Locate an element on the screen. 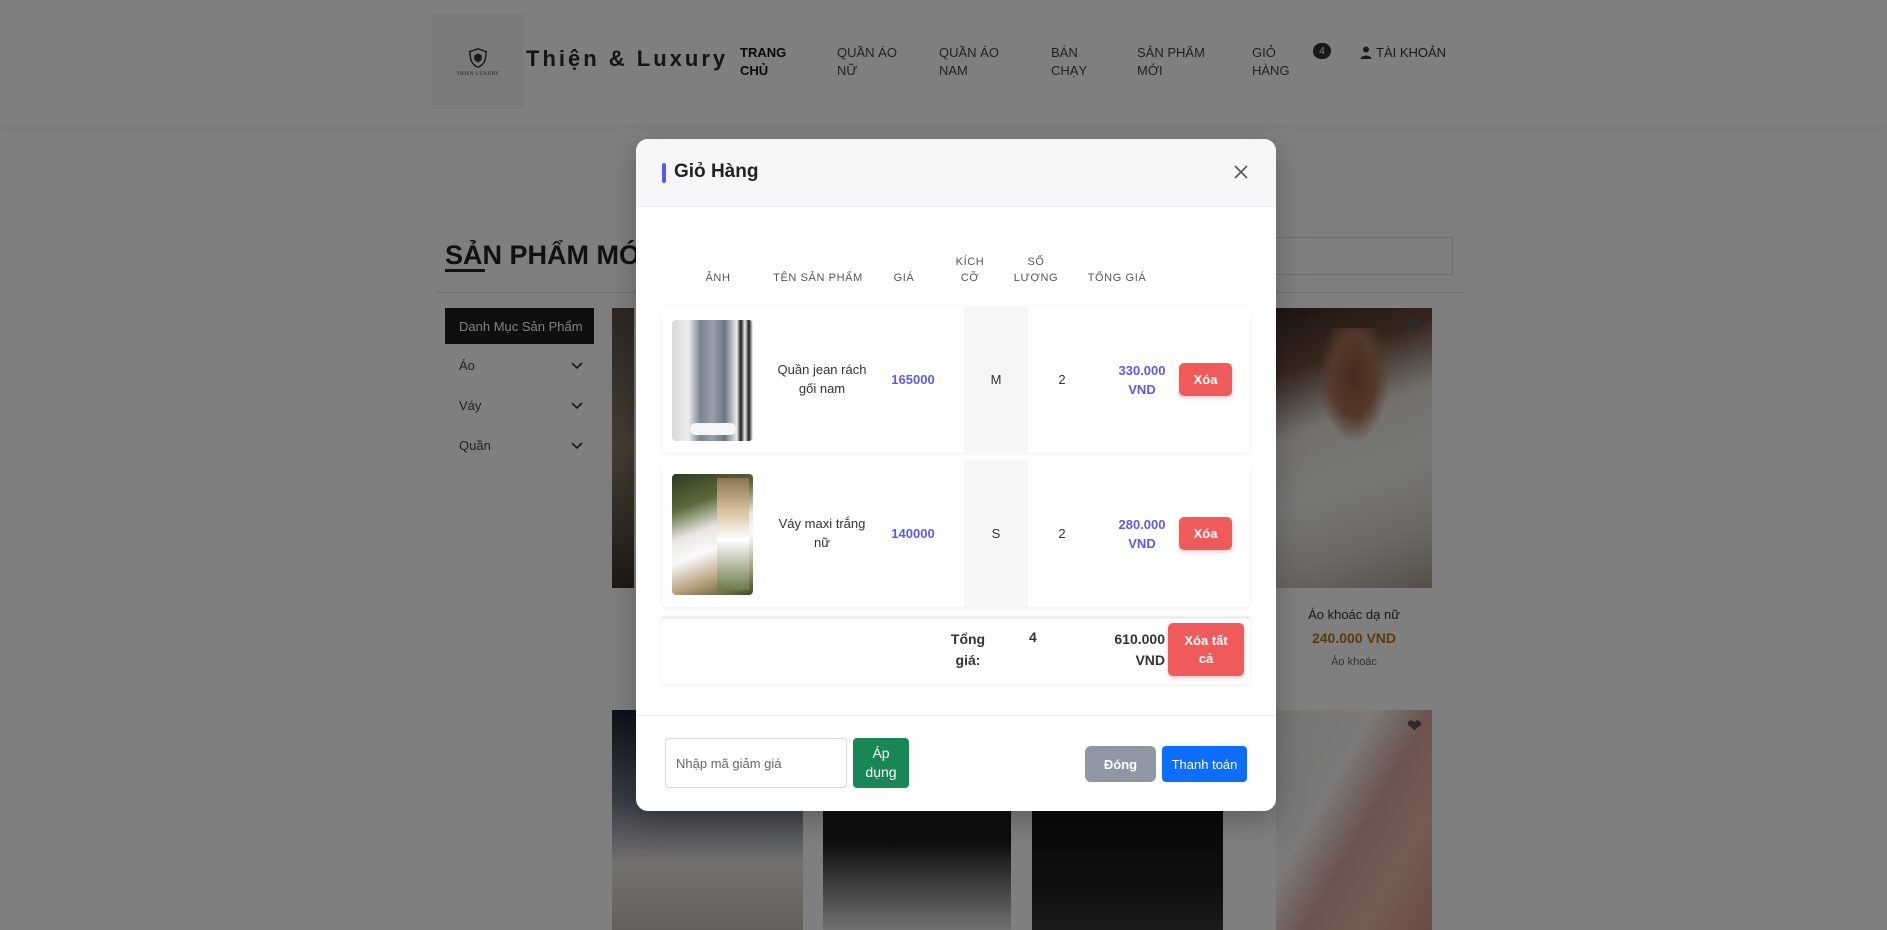 Image resolution: width=1887 pixels, height=930 pixels. modal-title: Giỏ Hàng is located at coordinates (716, 171).